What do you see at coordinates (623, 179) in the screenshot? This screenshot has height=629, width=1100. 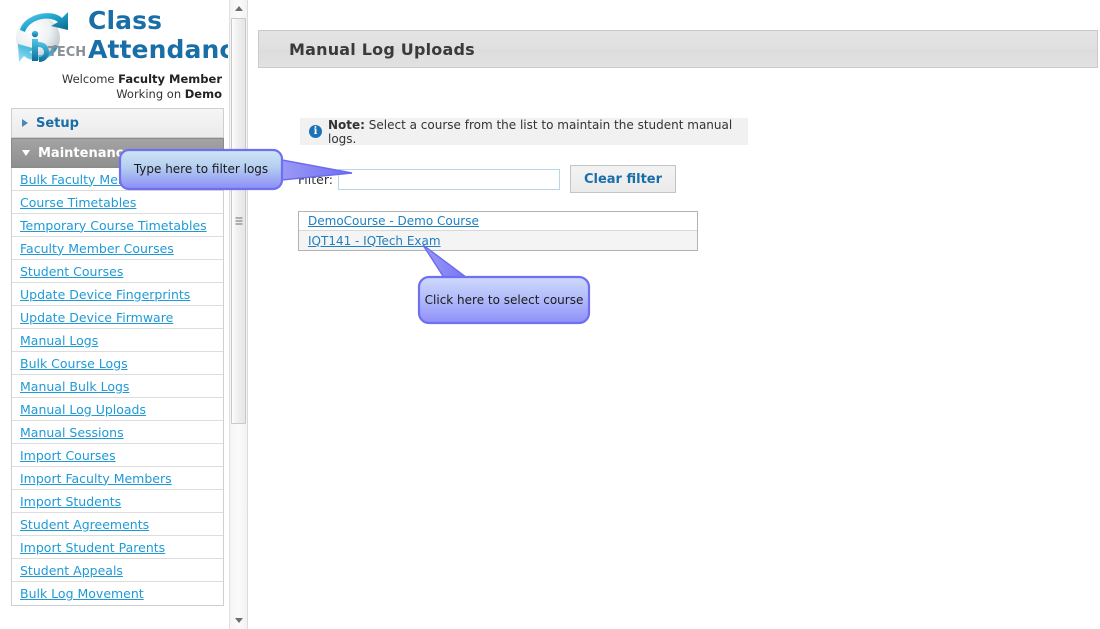 I see `clear-filter-button: Clear filter` at bounding box center [623, 179].